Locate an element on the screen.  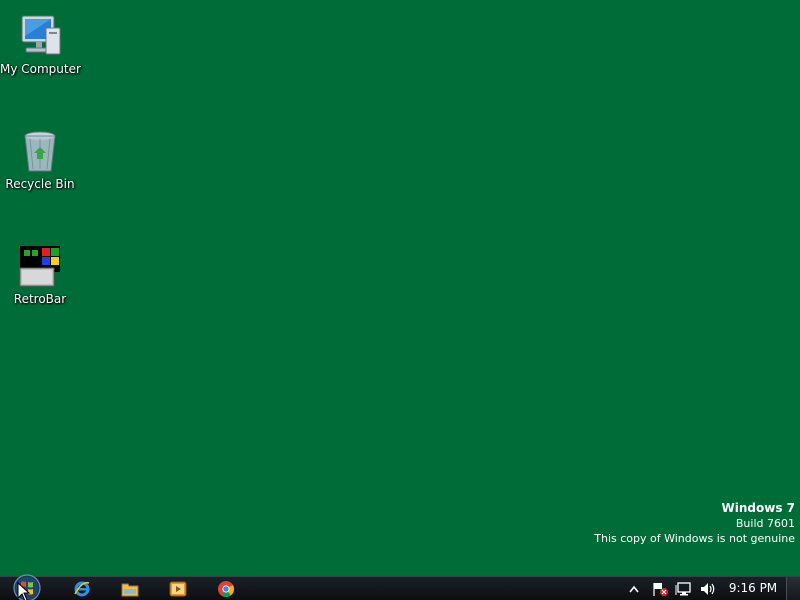
desktop-icon-my-computer: My Computer is located at coordinates (40, 43).